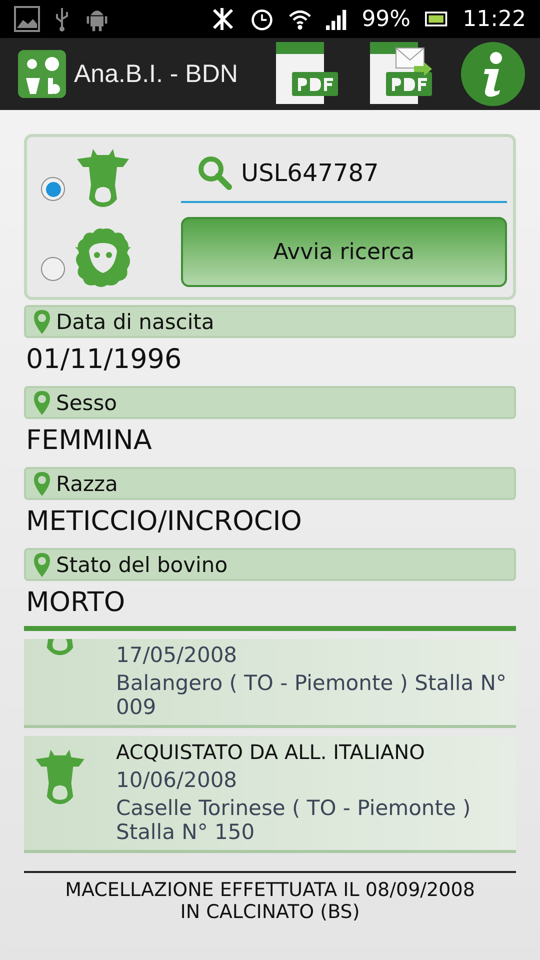  I want to click on info-icon, so click(493, 74).